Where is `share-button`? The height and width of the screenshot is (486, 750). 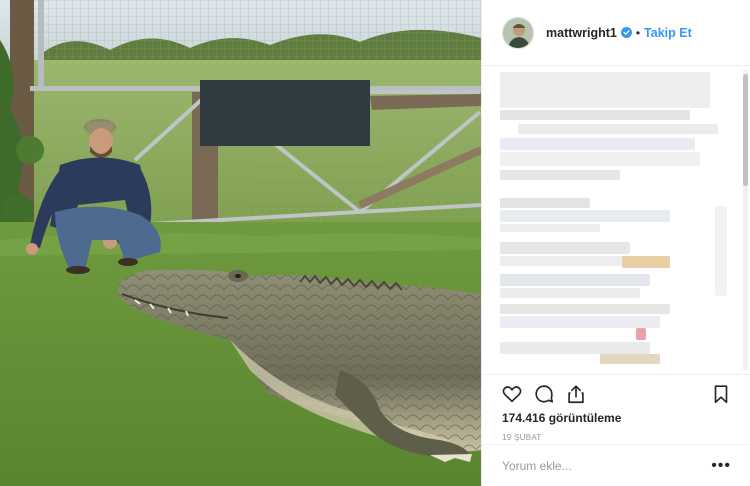 share-button is located at coordinates (576, 394).